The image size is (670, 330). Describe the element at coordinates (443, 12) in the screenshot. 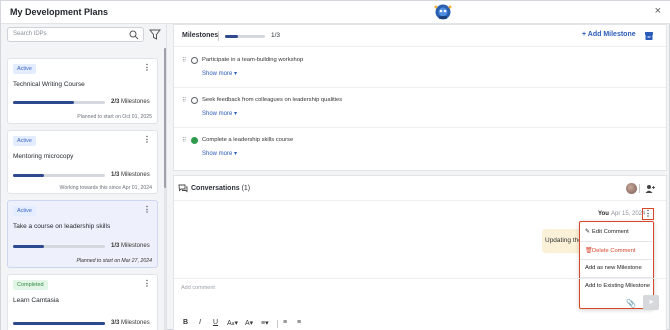

I see `logo-icon` at that location.